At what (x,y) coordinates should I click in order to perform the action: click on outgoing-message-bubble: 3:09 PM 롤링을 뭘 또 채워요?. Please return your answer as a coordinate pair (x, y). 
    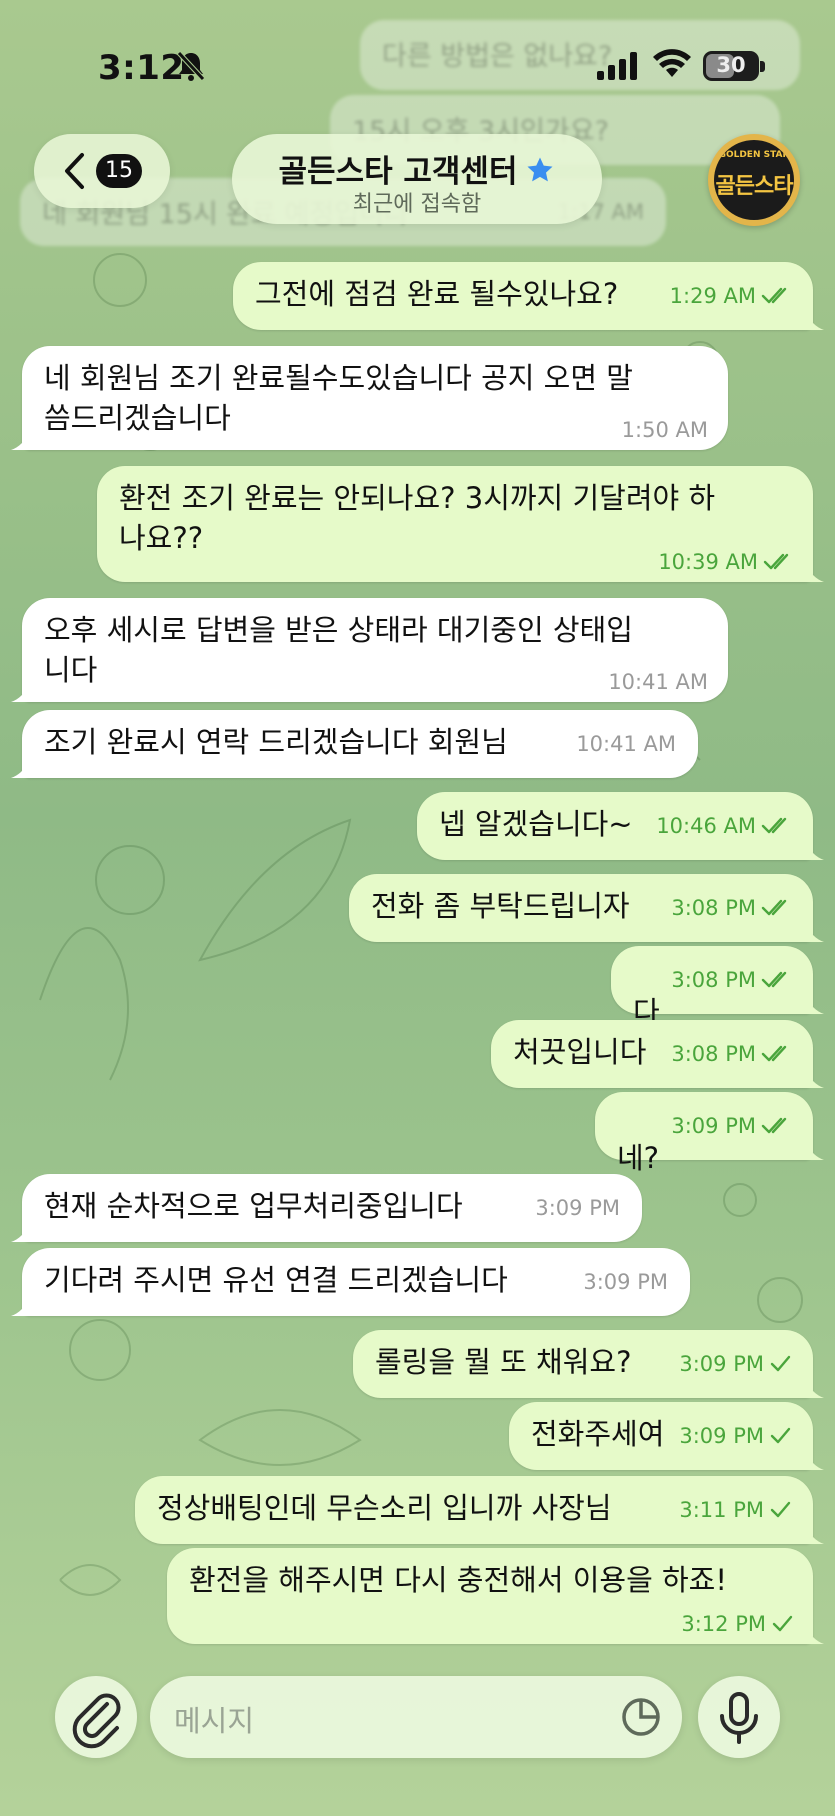
    Looking at the image, I should click on (588, 1364).